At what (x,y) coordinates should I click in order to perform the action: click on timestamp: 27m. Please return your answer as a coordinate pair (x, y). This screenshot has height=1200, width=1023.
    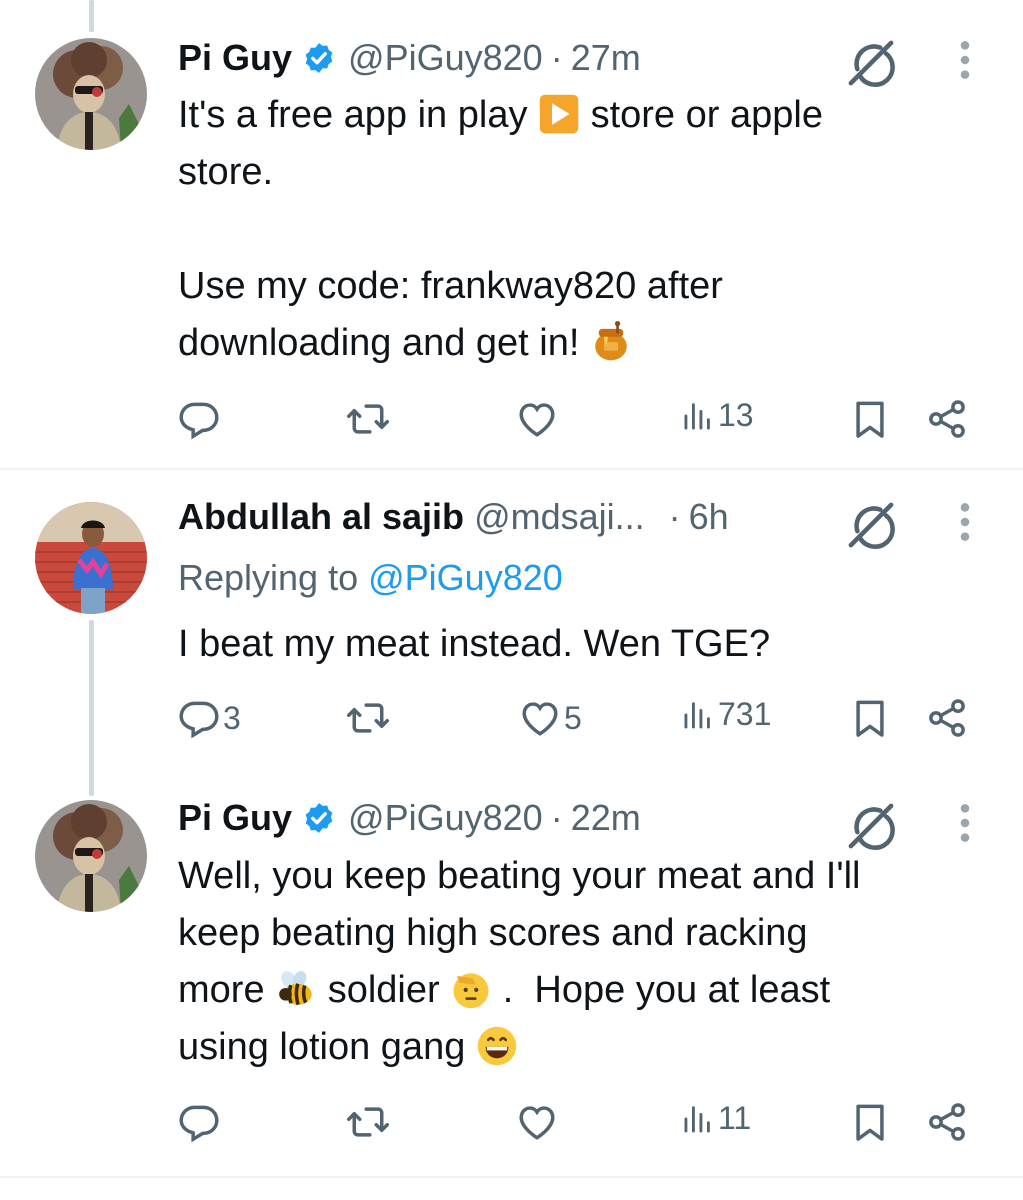
    Looking at the image, I should click on (606, 58).